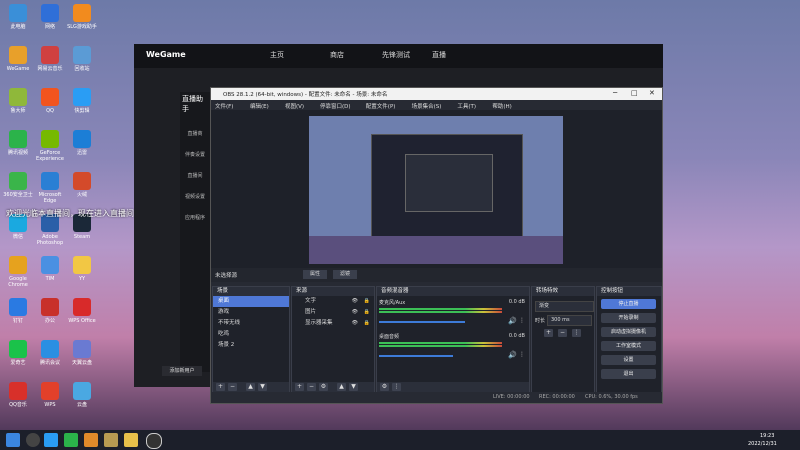 The width and height of the screenshot is (800, 450). Describe the element at coordinates (251, 323) in the screenshot. I see `scene-item: 不带无线` at that location.